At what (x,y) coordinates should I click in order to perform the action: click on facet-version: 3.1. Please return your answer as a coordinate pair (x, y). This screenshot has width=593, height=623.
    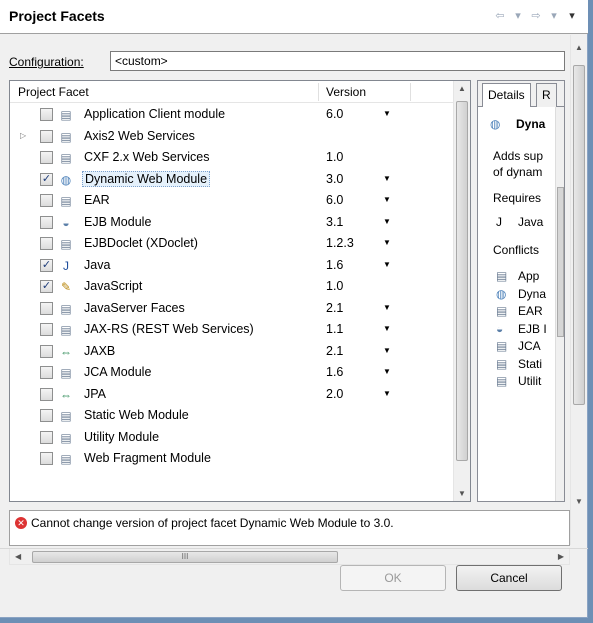
    Looking at the image, I should click on (334, 222).